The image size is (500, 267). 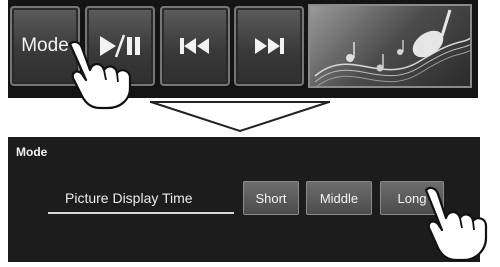 I want to click on previous-track-button, so click(x=195, y=46).